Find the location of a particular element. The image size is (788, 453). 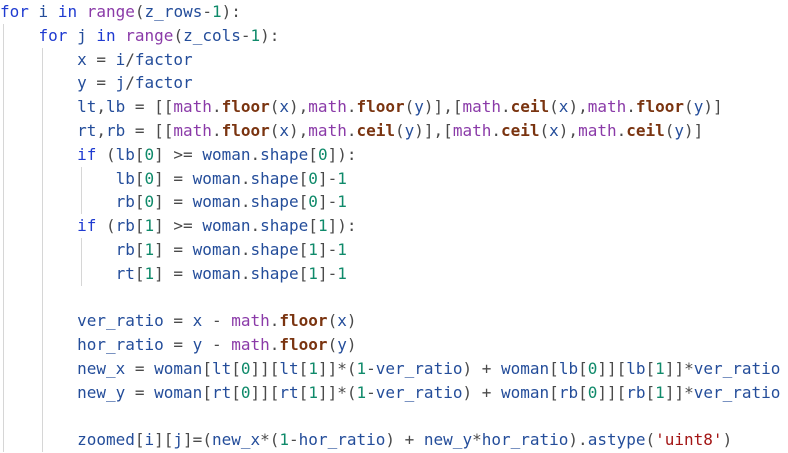

code-token: ]]*( is located at coordinates (337, 392).